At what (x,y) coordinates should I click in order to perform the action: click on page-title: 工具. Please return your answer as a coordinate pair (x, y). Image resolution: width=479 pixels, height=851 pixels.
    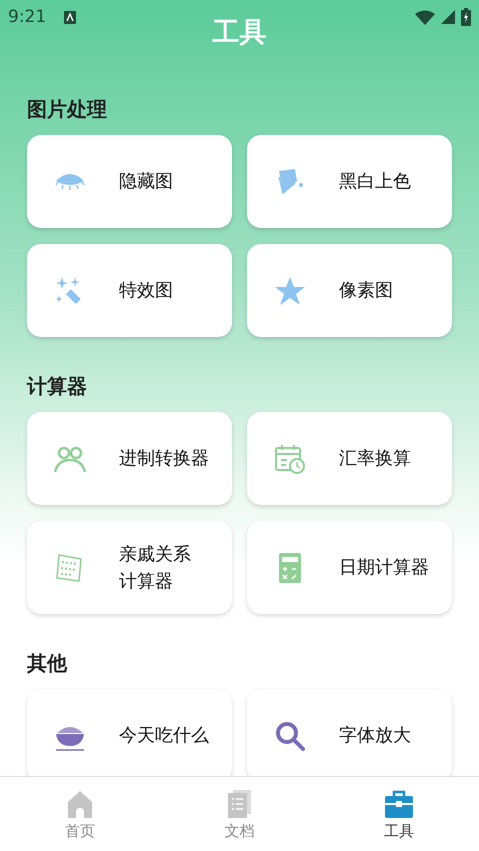
    Looking at the image, I should click on (239, 33).